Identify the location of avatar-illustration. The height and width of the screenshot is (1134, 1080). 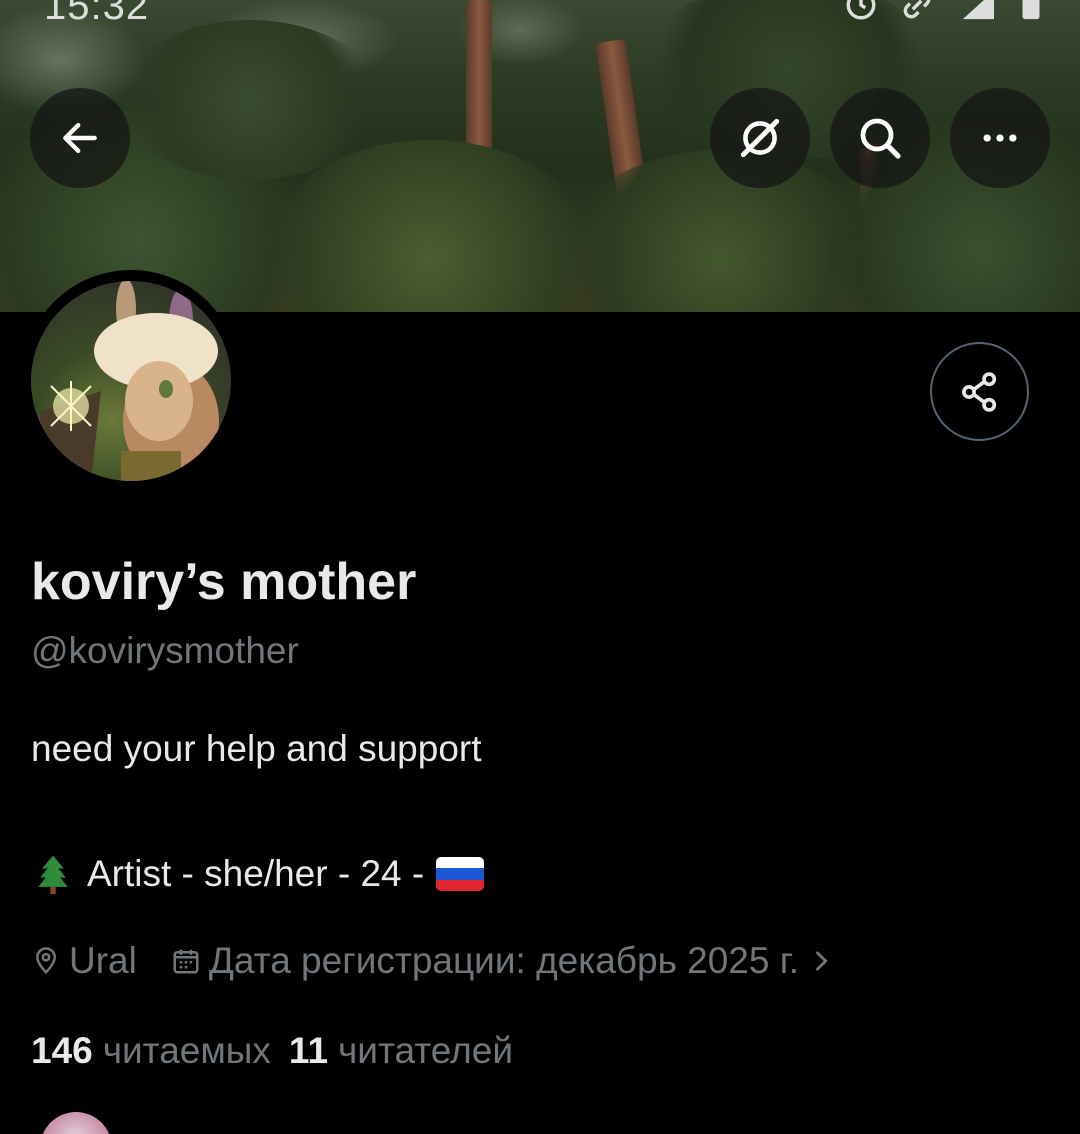
(125, 381).